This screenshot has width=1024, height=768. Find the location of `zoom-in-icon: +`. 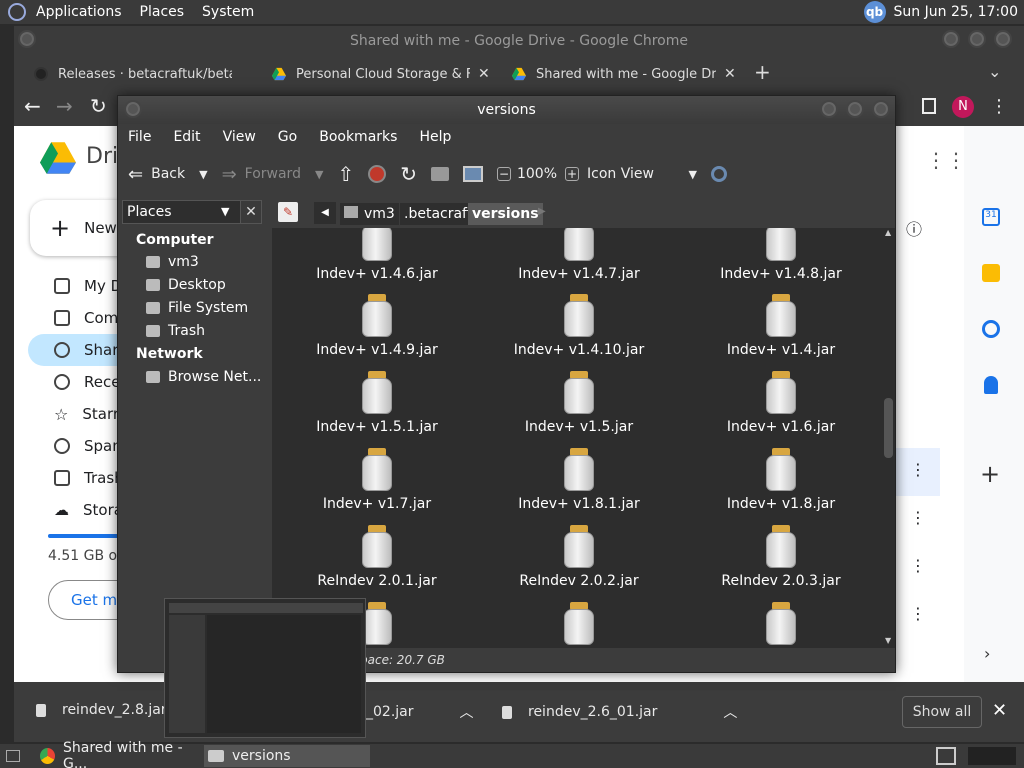

zoom-in-icon: + is located at coordinates (572, 174).